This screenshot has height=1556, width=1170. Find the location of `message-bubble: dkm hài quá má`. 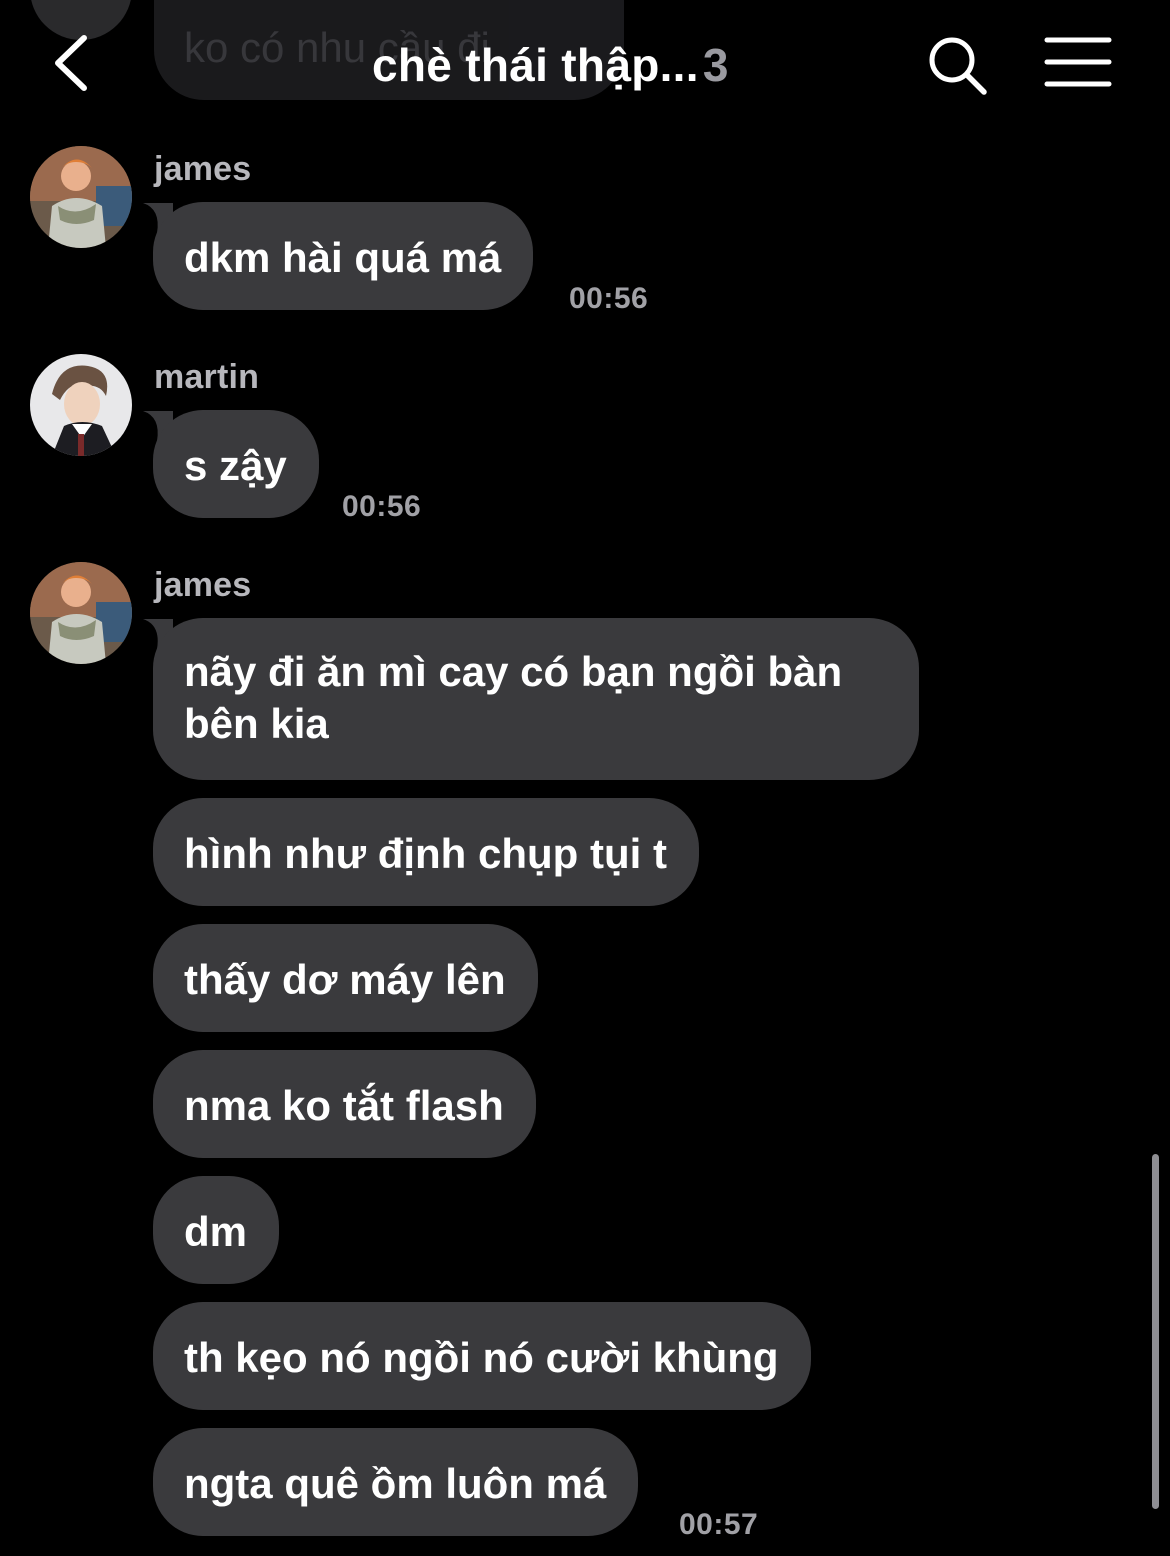

message-bubble: dkm hài quá má is located at coordinates (343, 256).